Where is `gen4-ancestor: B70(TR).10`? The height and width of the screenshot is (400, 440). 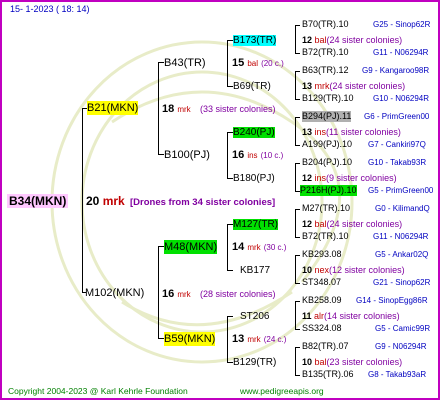 gen4-ancestor: B70(TR).10 is located at coordinates (325, 24).